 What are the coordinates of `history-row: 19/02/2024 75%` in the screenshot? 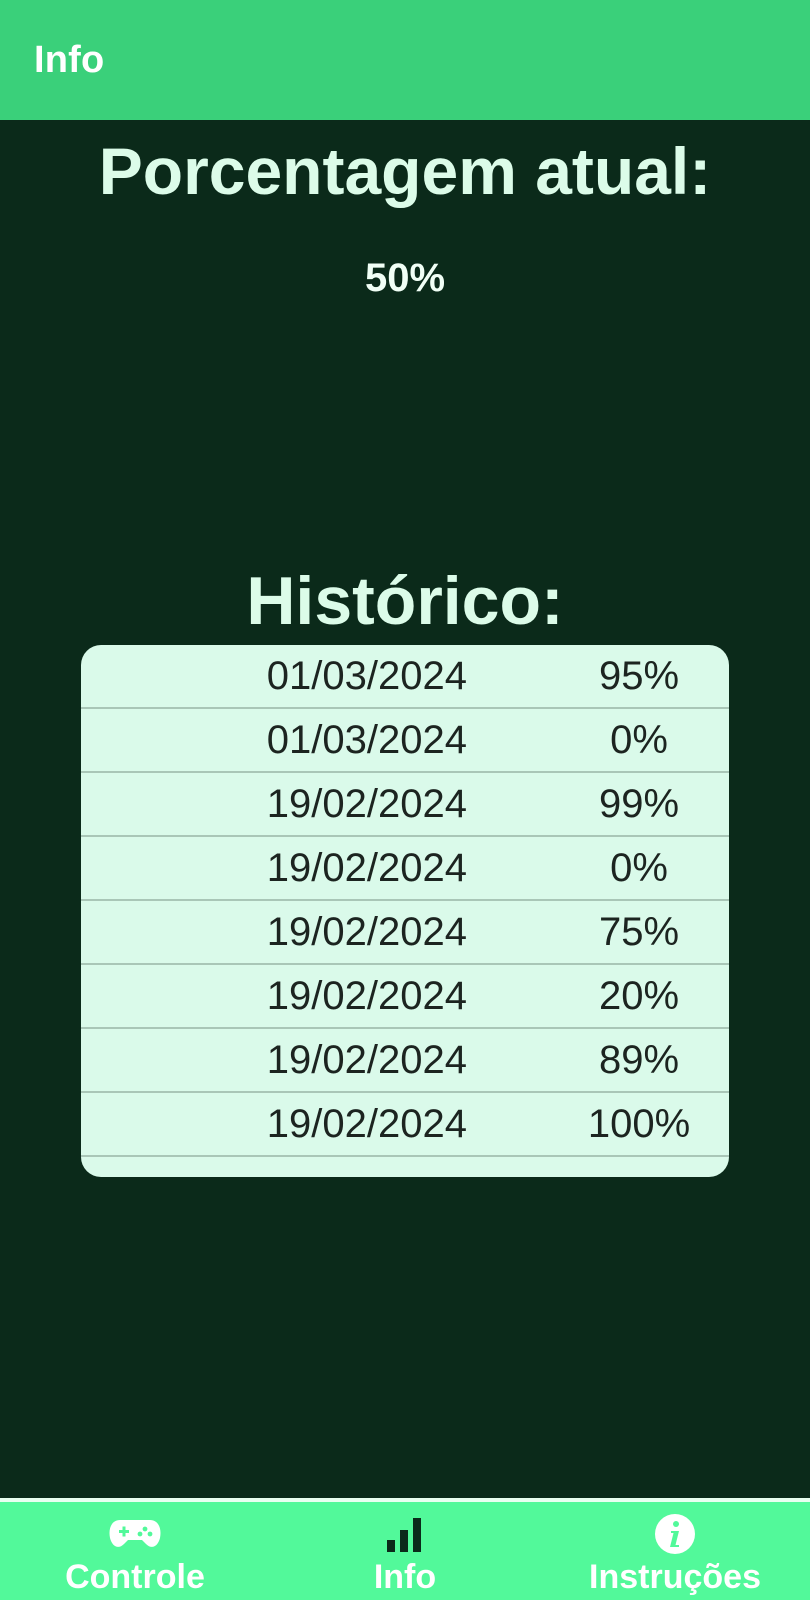 It's located at (405, 933).